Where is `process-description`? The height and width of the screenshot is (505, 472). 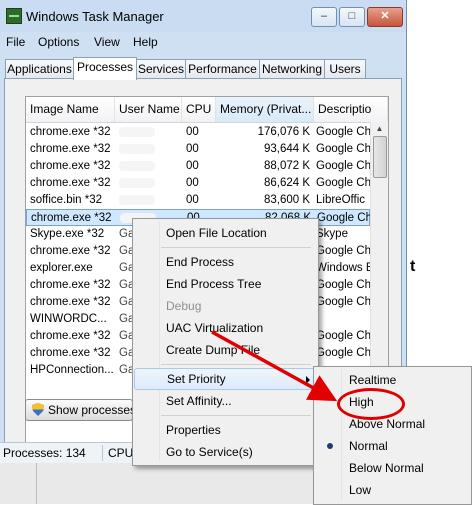
process-description is located at coordinates (346, 319).